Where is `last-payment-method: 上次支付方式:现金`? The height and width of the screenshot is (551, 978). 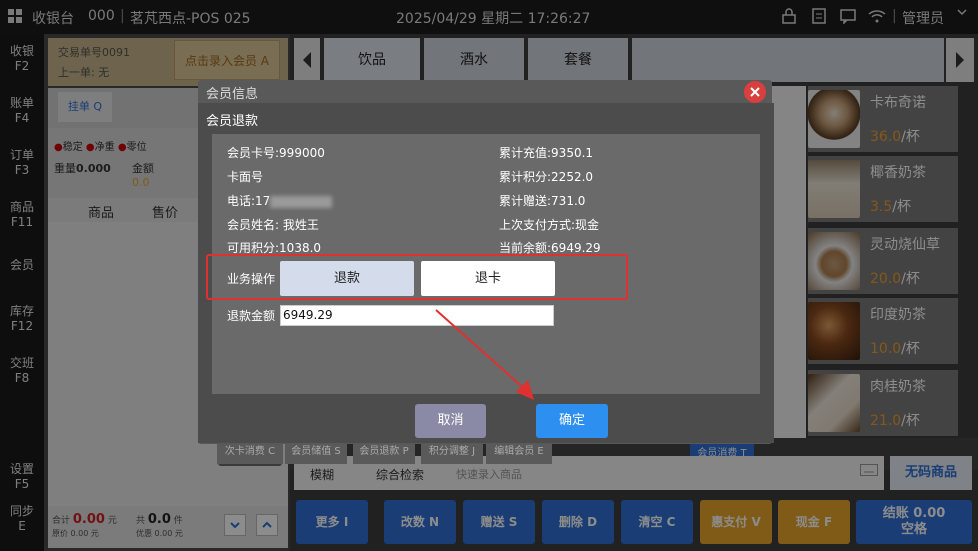
last-payment-method: 上次支付方式:现金 is located at coordinates (549, 225).